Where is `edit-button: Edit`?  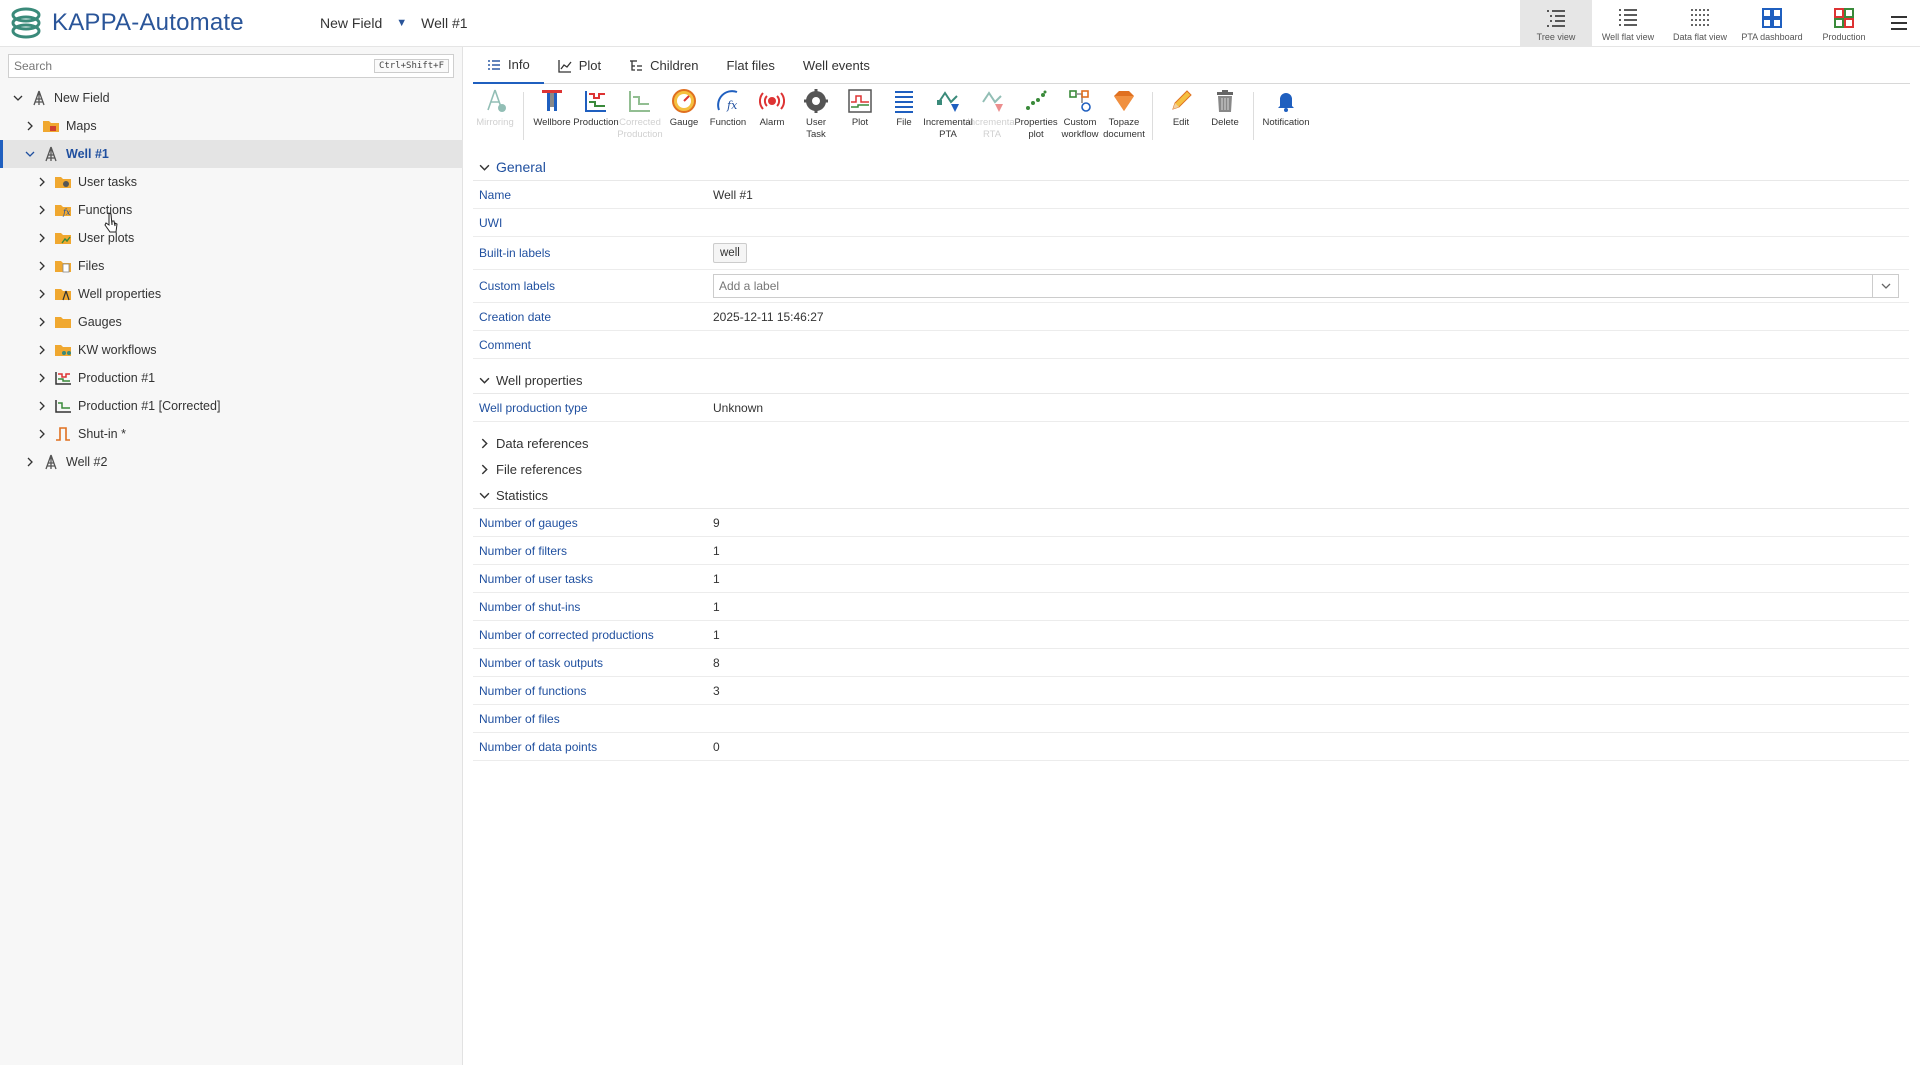
edit-button: Edit is located at coordinates (1181, 121).